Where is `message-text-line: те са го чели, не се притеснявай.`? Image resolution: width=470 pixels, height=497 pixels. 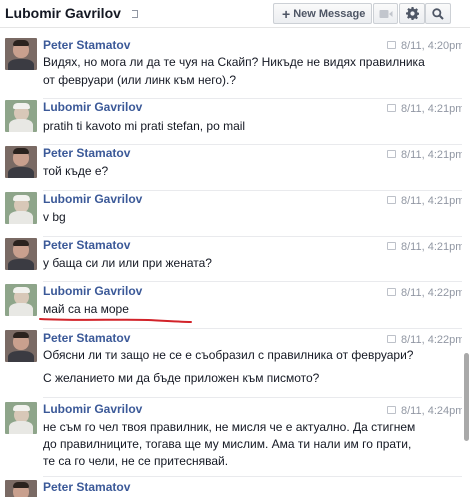
message-text-line: те са го чели, не се притеснявай. is located at coordinates (136, 461).